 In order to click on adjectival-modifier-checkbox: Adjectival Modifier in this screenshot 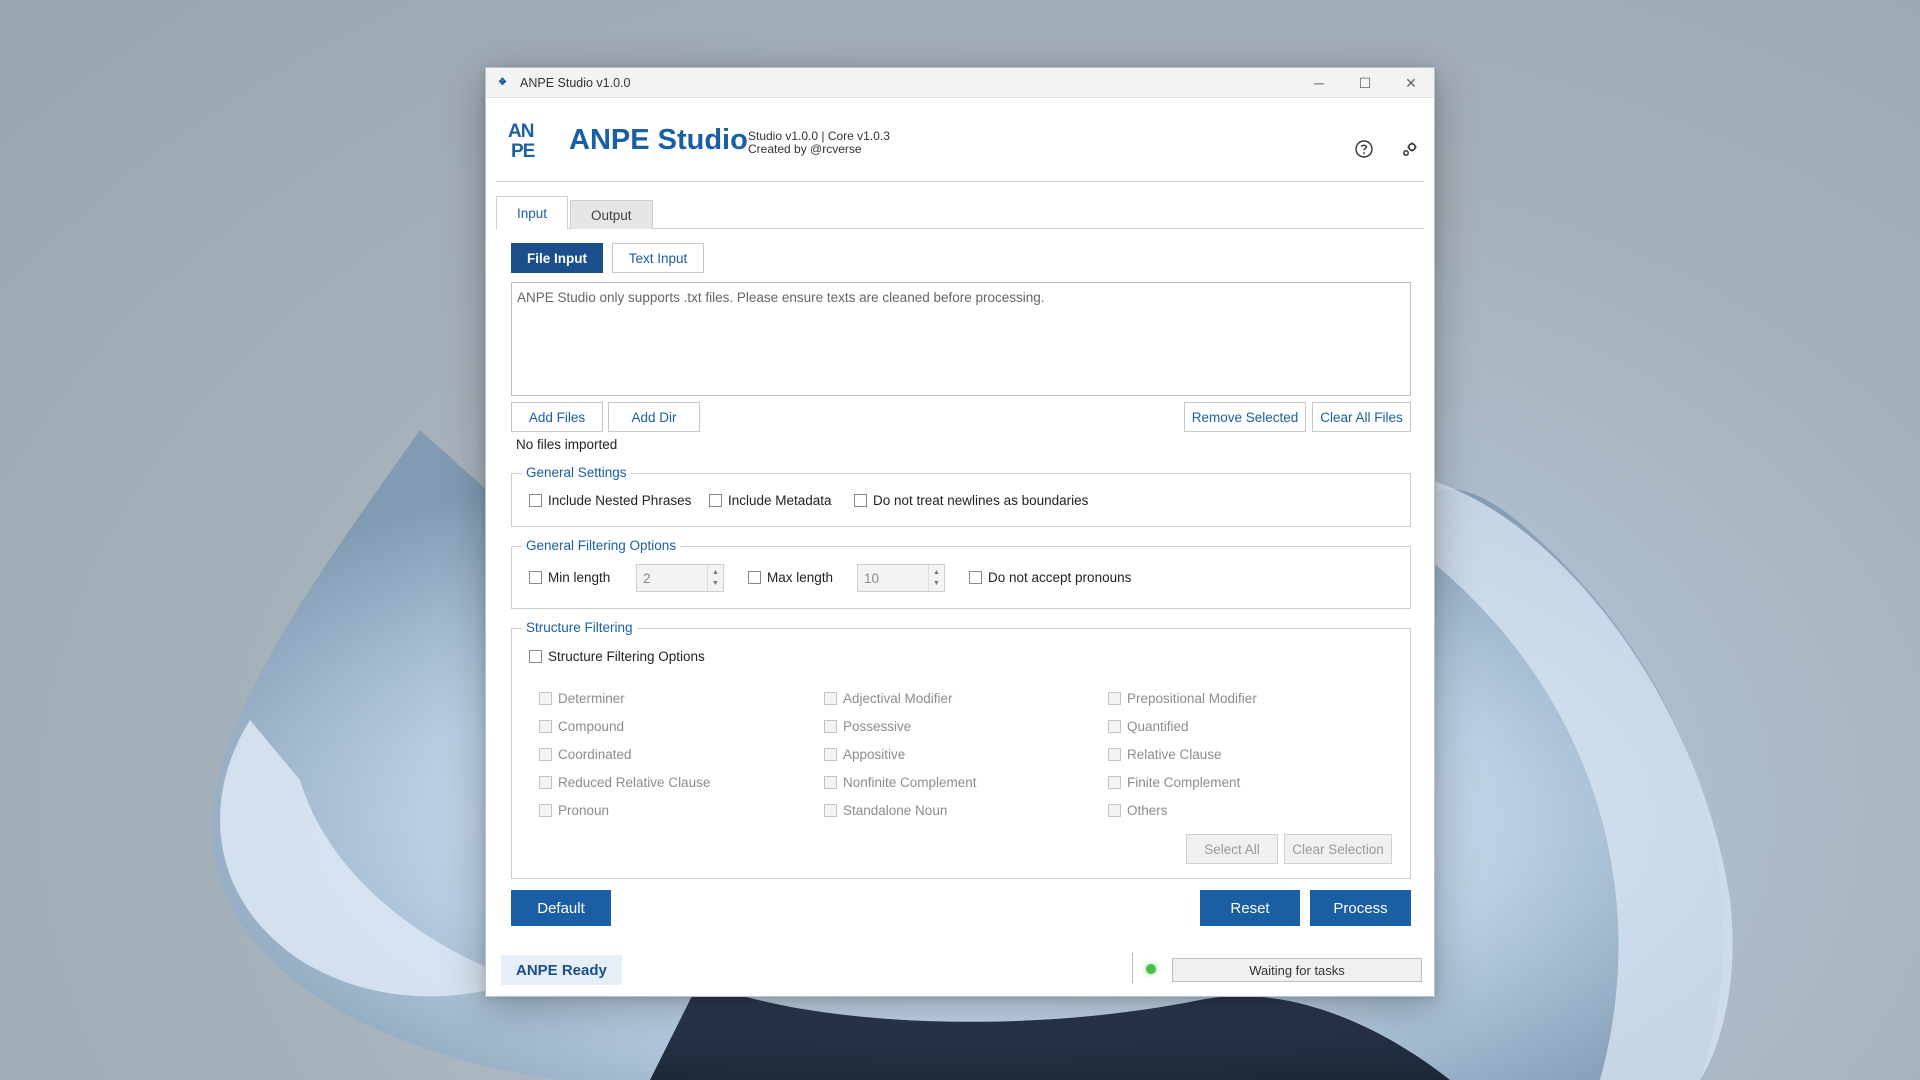, I will do `click(888, 698)`.